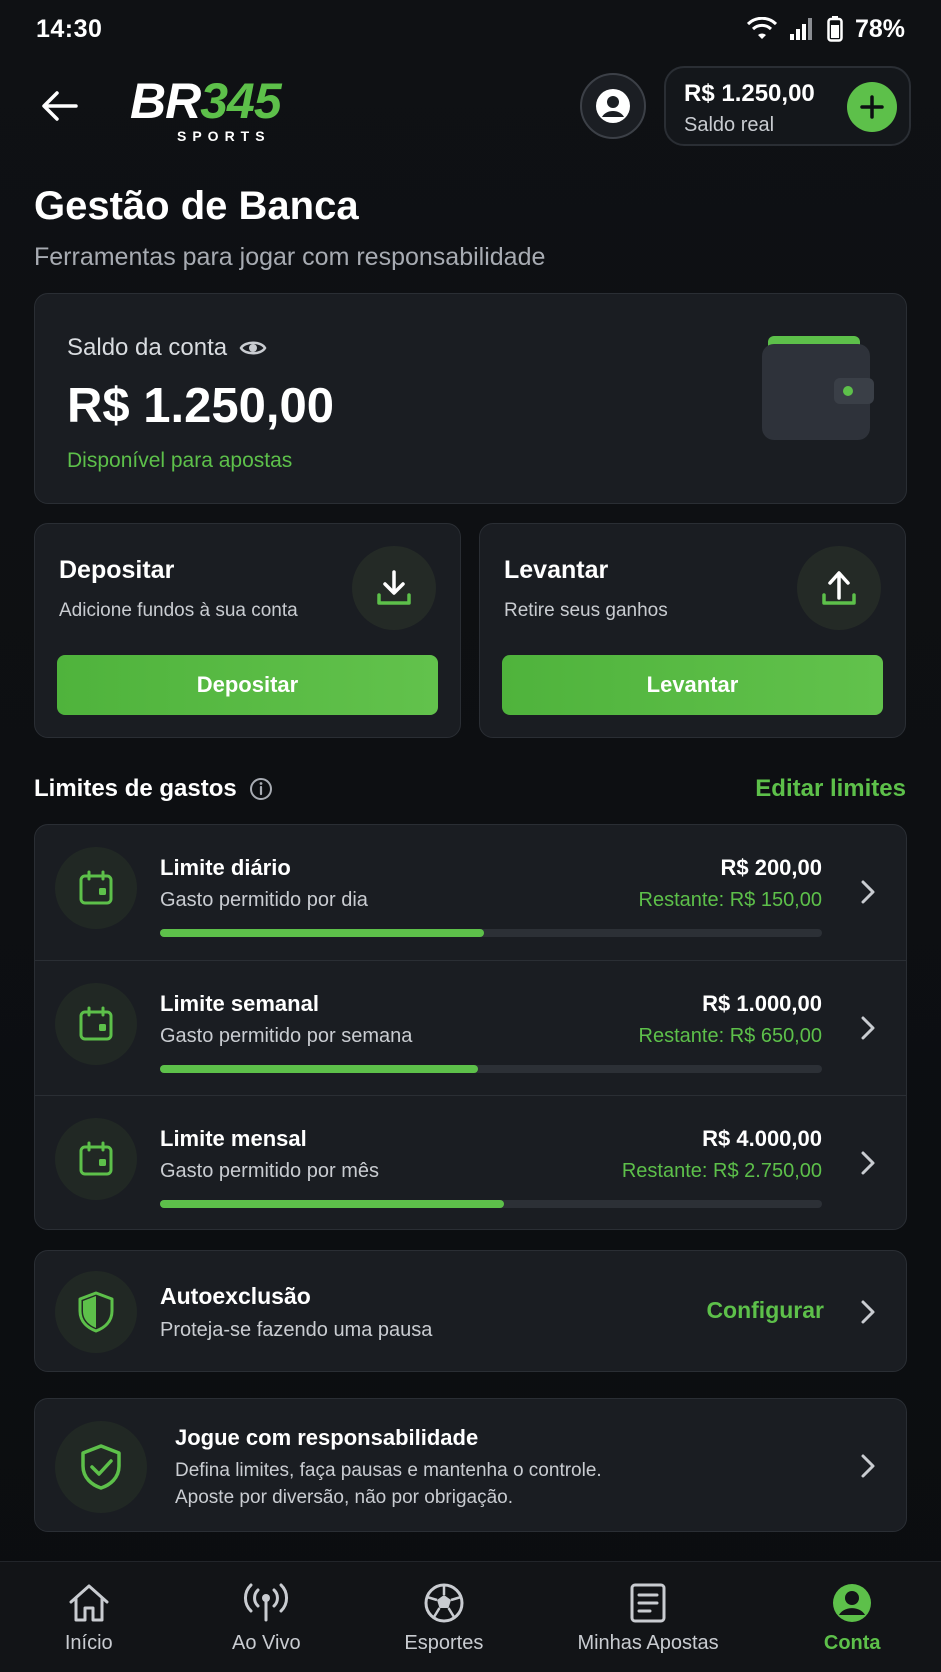 Image resolution: width=941 pixels, height=1672 pixels. I want to click on limit-title: Limite mensal, so click(233, 1138).